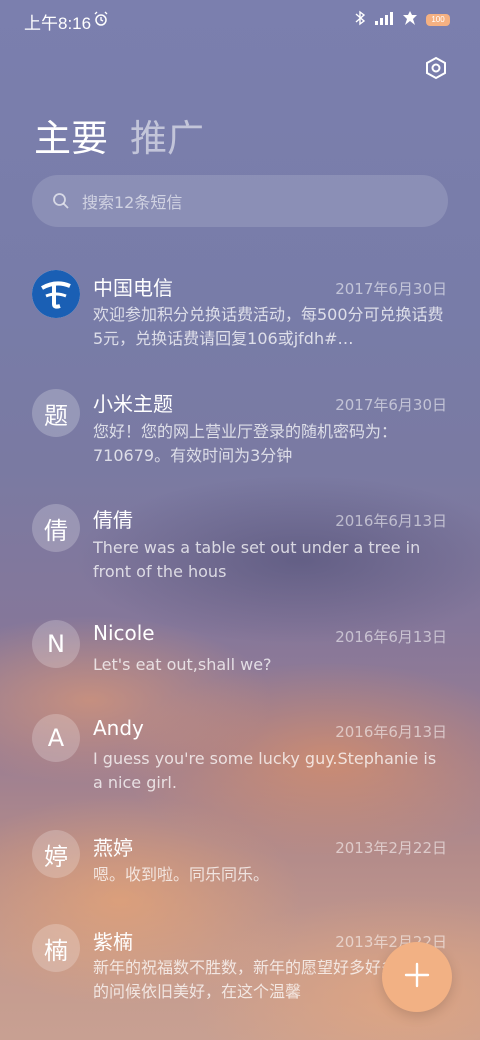 The width and height of the screenshot is (480, 1040). Describe the element at coordinates (167, 135) in the screenshot. I see `tab-promotions: 推广` at that location.